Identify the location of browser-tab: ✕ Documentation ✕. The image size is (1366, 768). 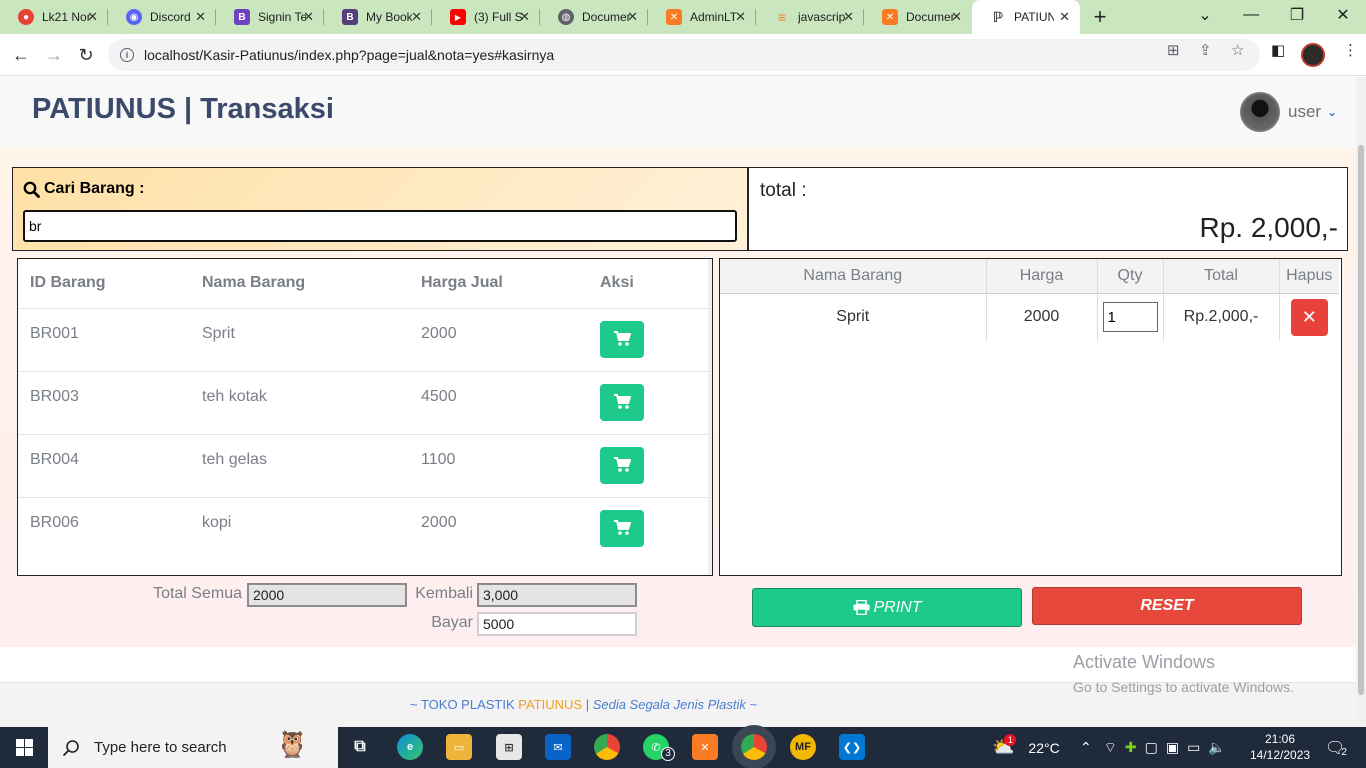
(918, 17).